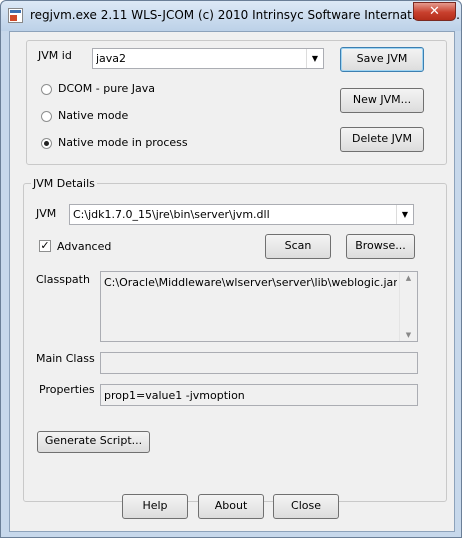  Describe the element at coordinates (106, 88) in the screenshot. I see `radio-dcom-label: DCOM - pure Java` at that location.